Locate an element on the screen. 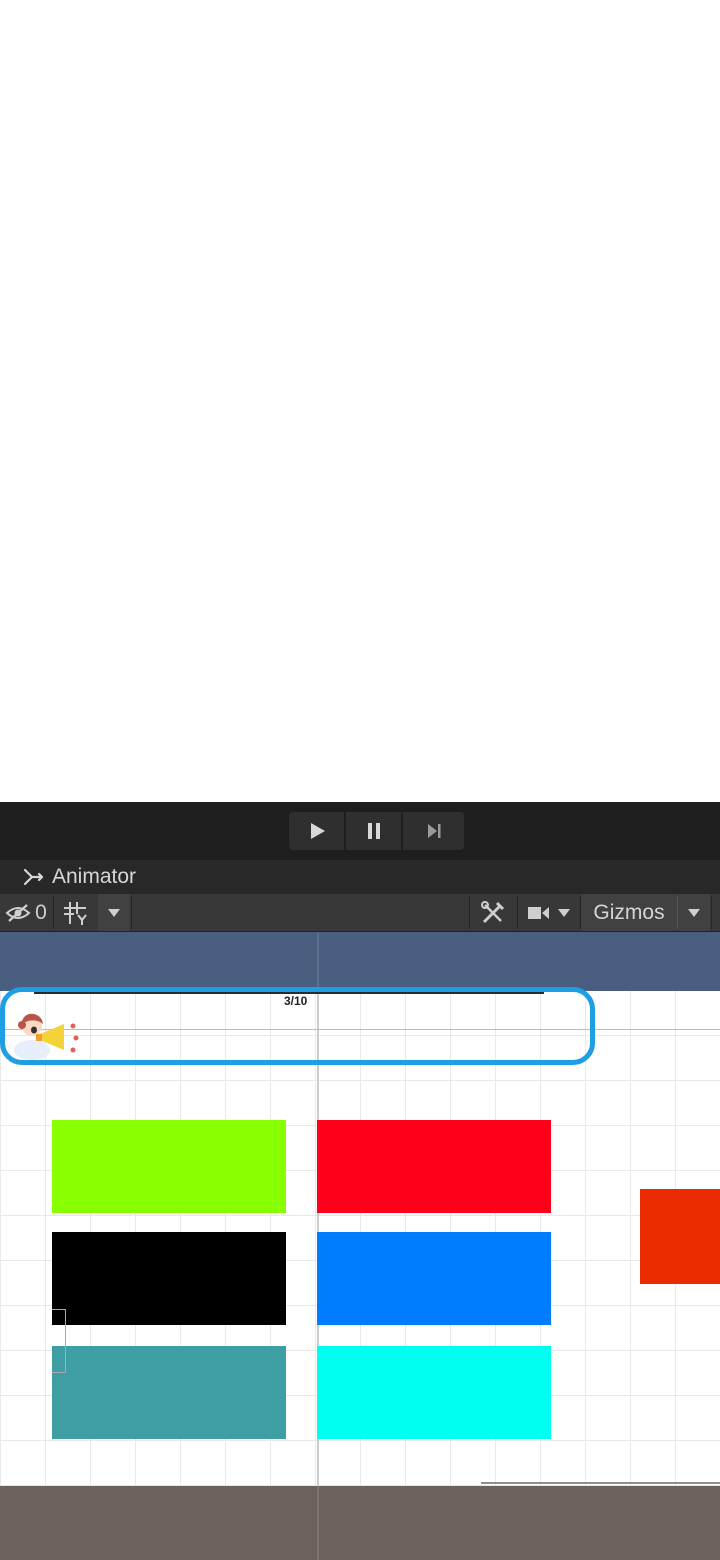  hidden-count: 0 is located at coordinates (41, 912).